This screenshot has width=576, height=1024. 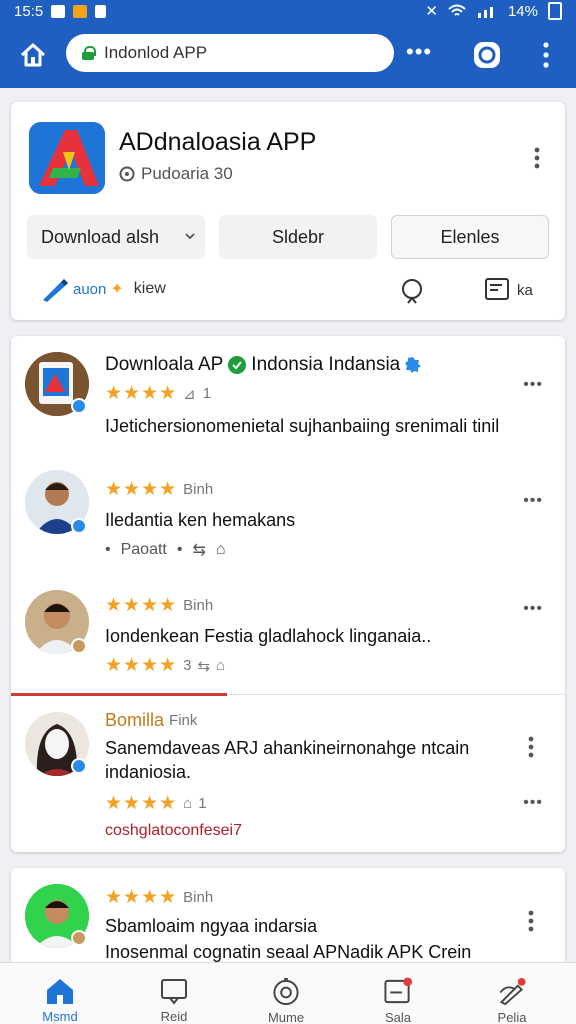 What do you see at coordinates (174, 1016) in the screenshot?
I see `nav-read-label: Reid` at bounding box center [174, 1016].